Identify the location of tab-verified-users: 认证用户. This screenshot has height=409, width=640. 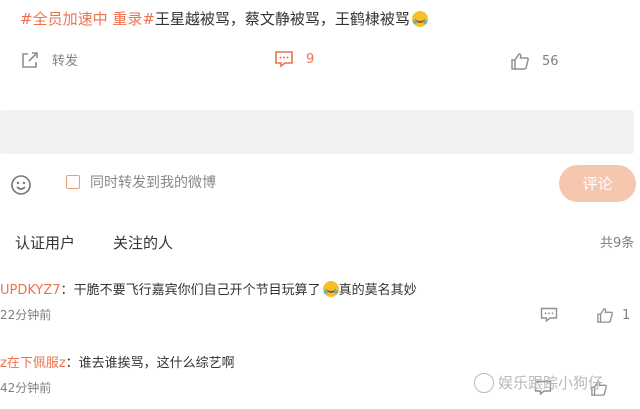
(45, 242).